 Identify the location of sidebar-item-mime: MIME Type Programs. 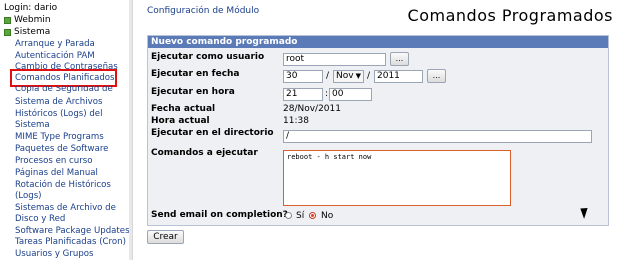
(59, 137).